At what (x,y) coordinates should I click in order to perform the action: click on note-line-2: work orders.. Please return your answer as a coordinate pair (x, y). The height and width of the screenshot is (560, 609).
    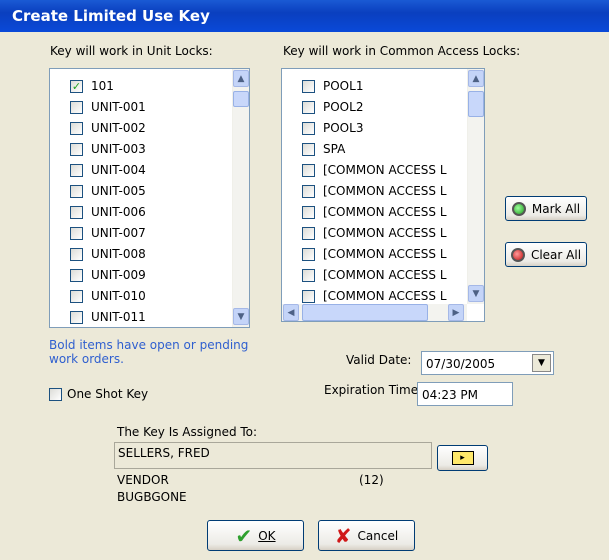
    Looking at the image, I should click on (86, 359).